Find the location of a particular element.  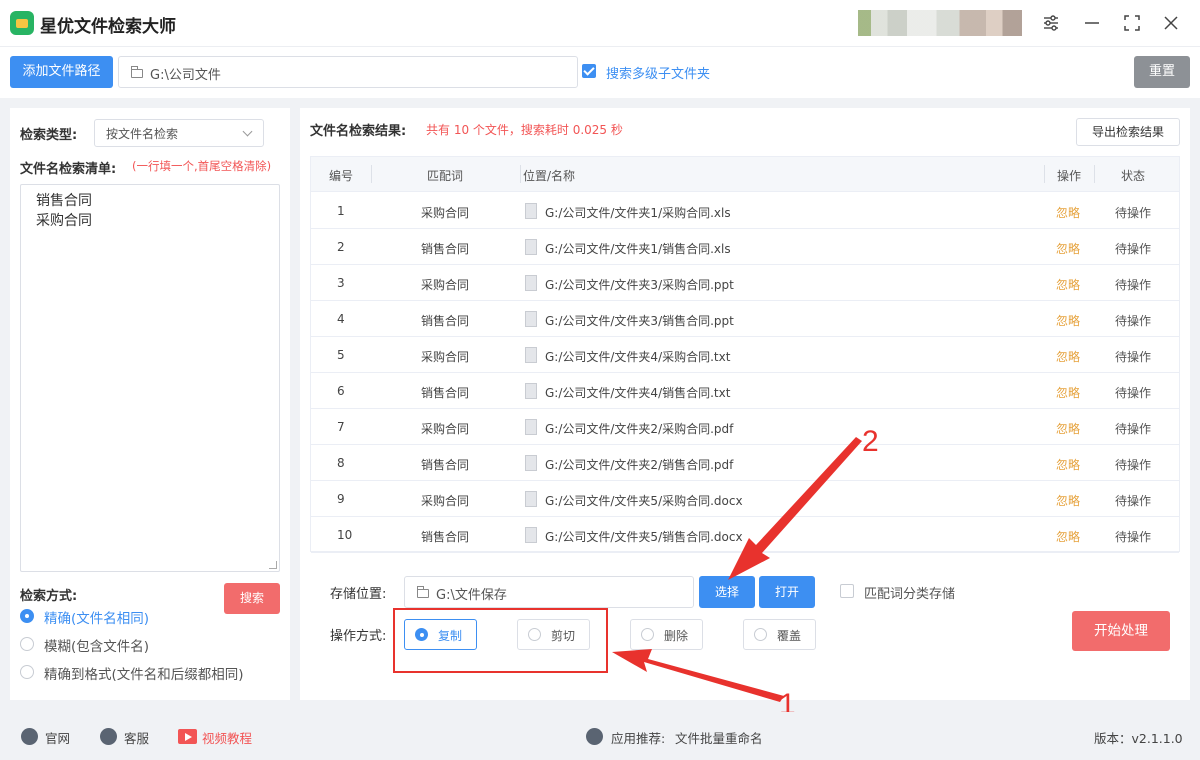

table-row: 5 采购合同 G:/公司文件/文件夹4/采购合同.txt 忽略 待操作 is located at coordinates (745, 355).